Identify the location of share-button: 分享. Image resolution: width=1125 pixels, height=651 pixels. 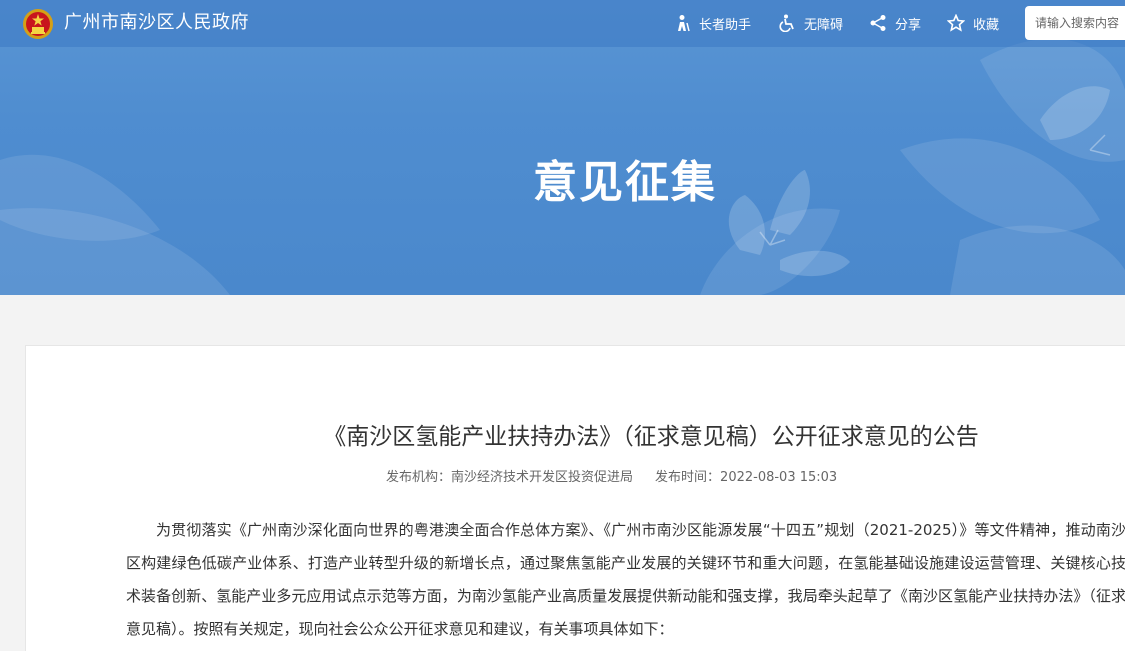
(895, 23).